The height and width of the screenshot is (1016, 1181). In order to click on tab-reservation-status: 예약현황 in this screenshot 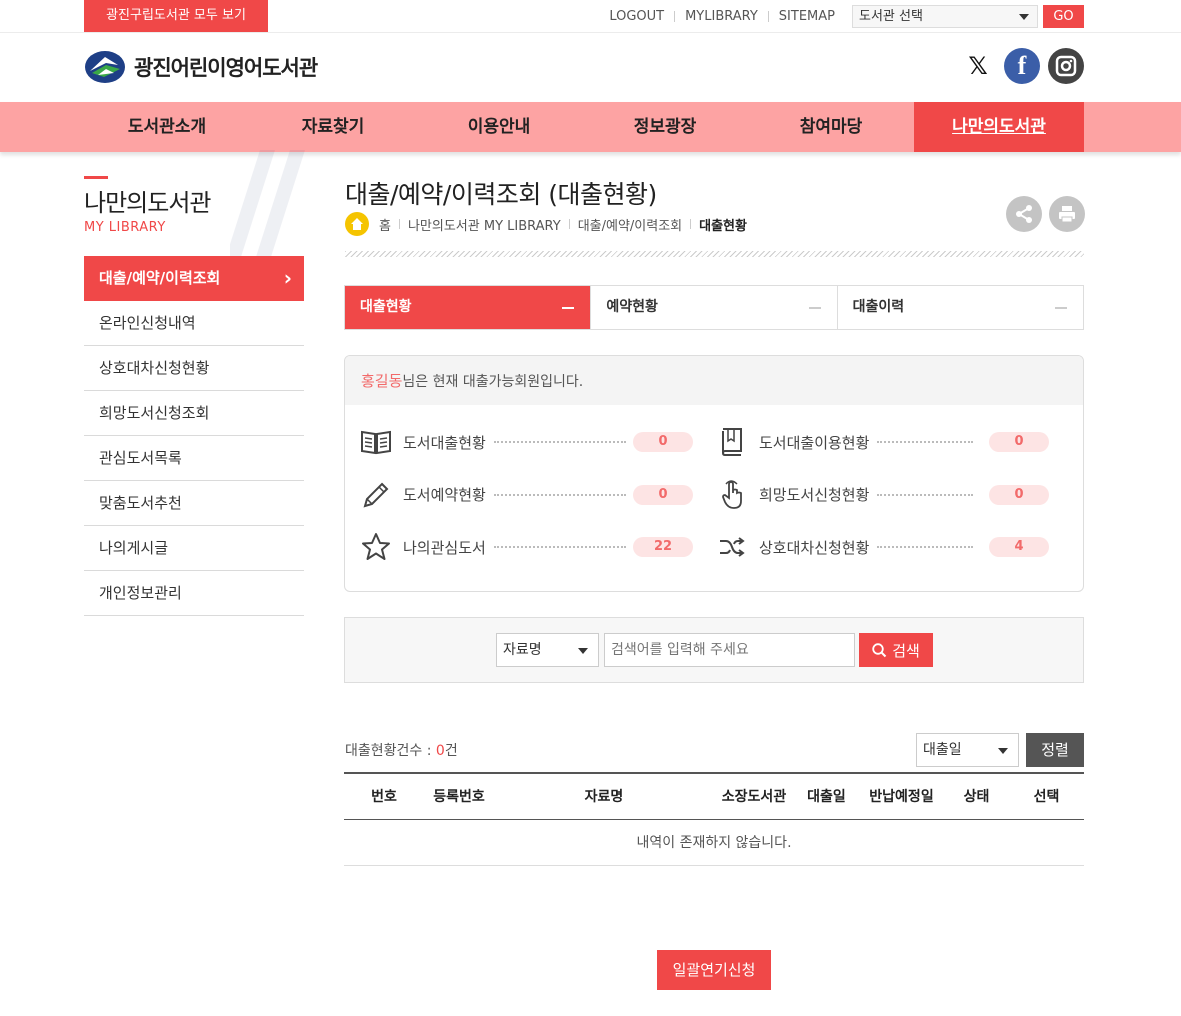, I will do `click(713, 307)`.